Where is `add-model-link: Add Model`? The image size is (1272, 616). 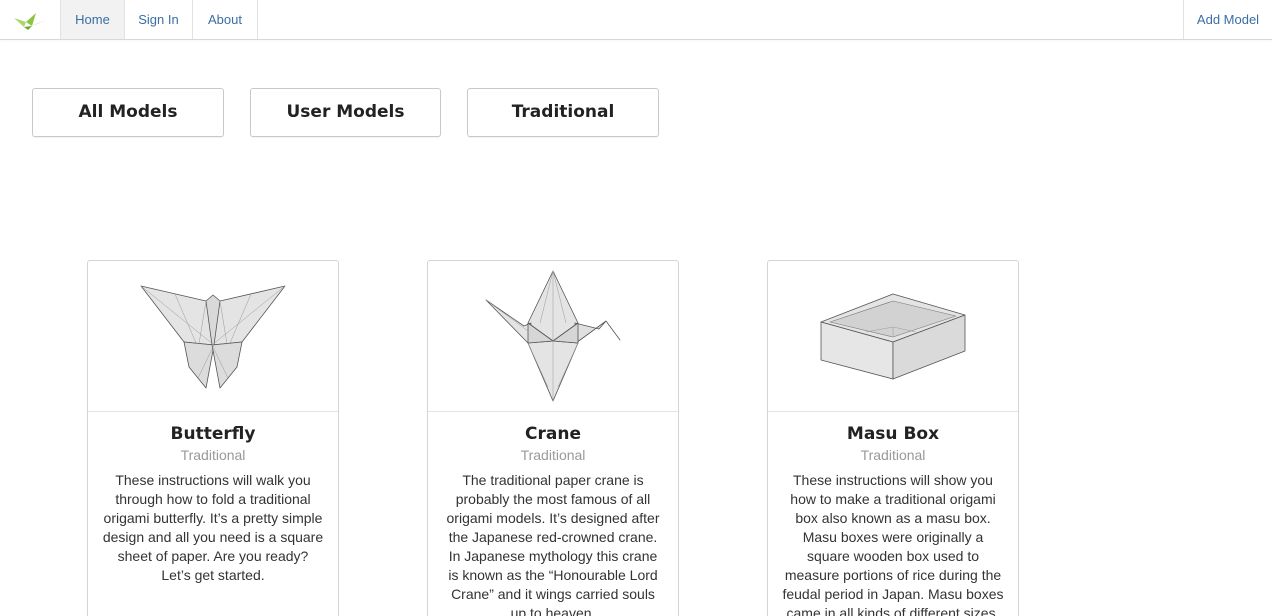
add-model-link: Add Model is located at coordinates (1227, 19).